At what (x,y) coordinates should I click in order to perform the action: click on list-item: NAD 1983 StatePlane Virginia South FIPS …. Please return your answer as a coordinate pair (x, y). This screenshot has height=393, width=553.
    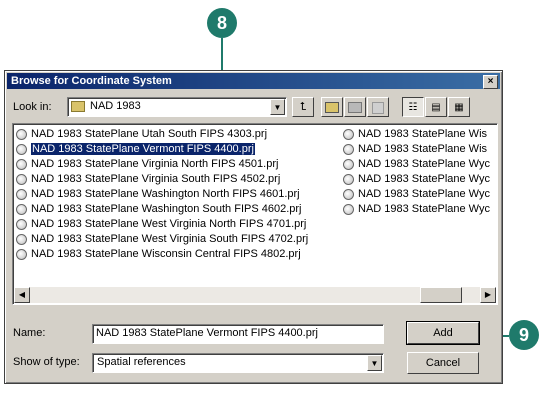
    Looking at the image, I should click on (161, 179).